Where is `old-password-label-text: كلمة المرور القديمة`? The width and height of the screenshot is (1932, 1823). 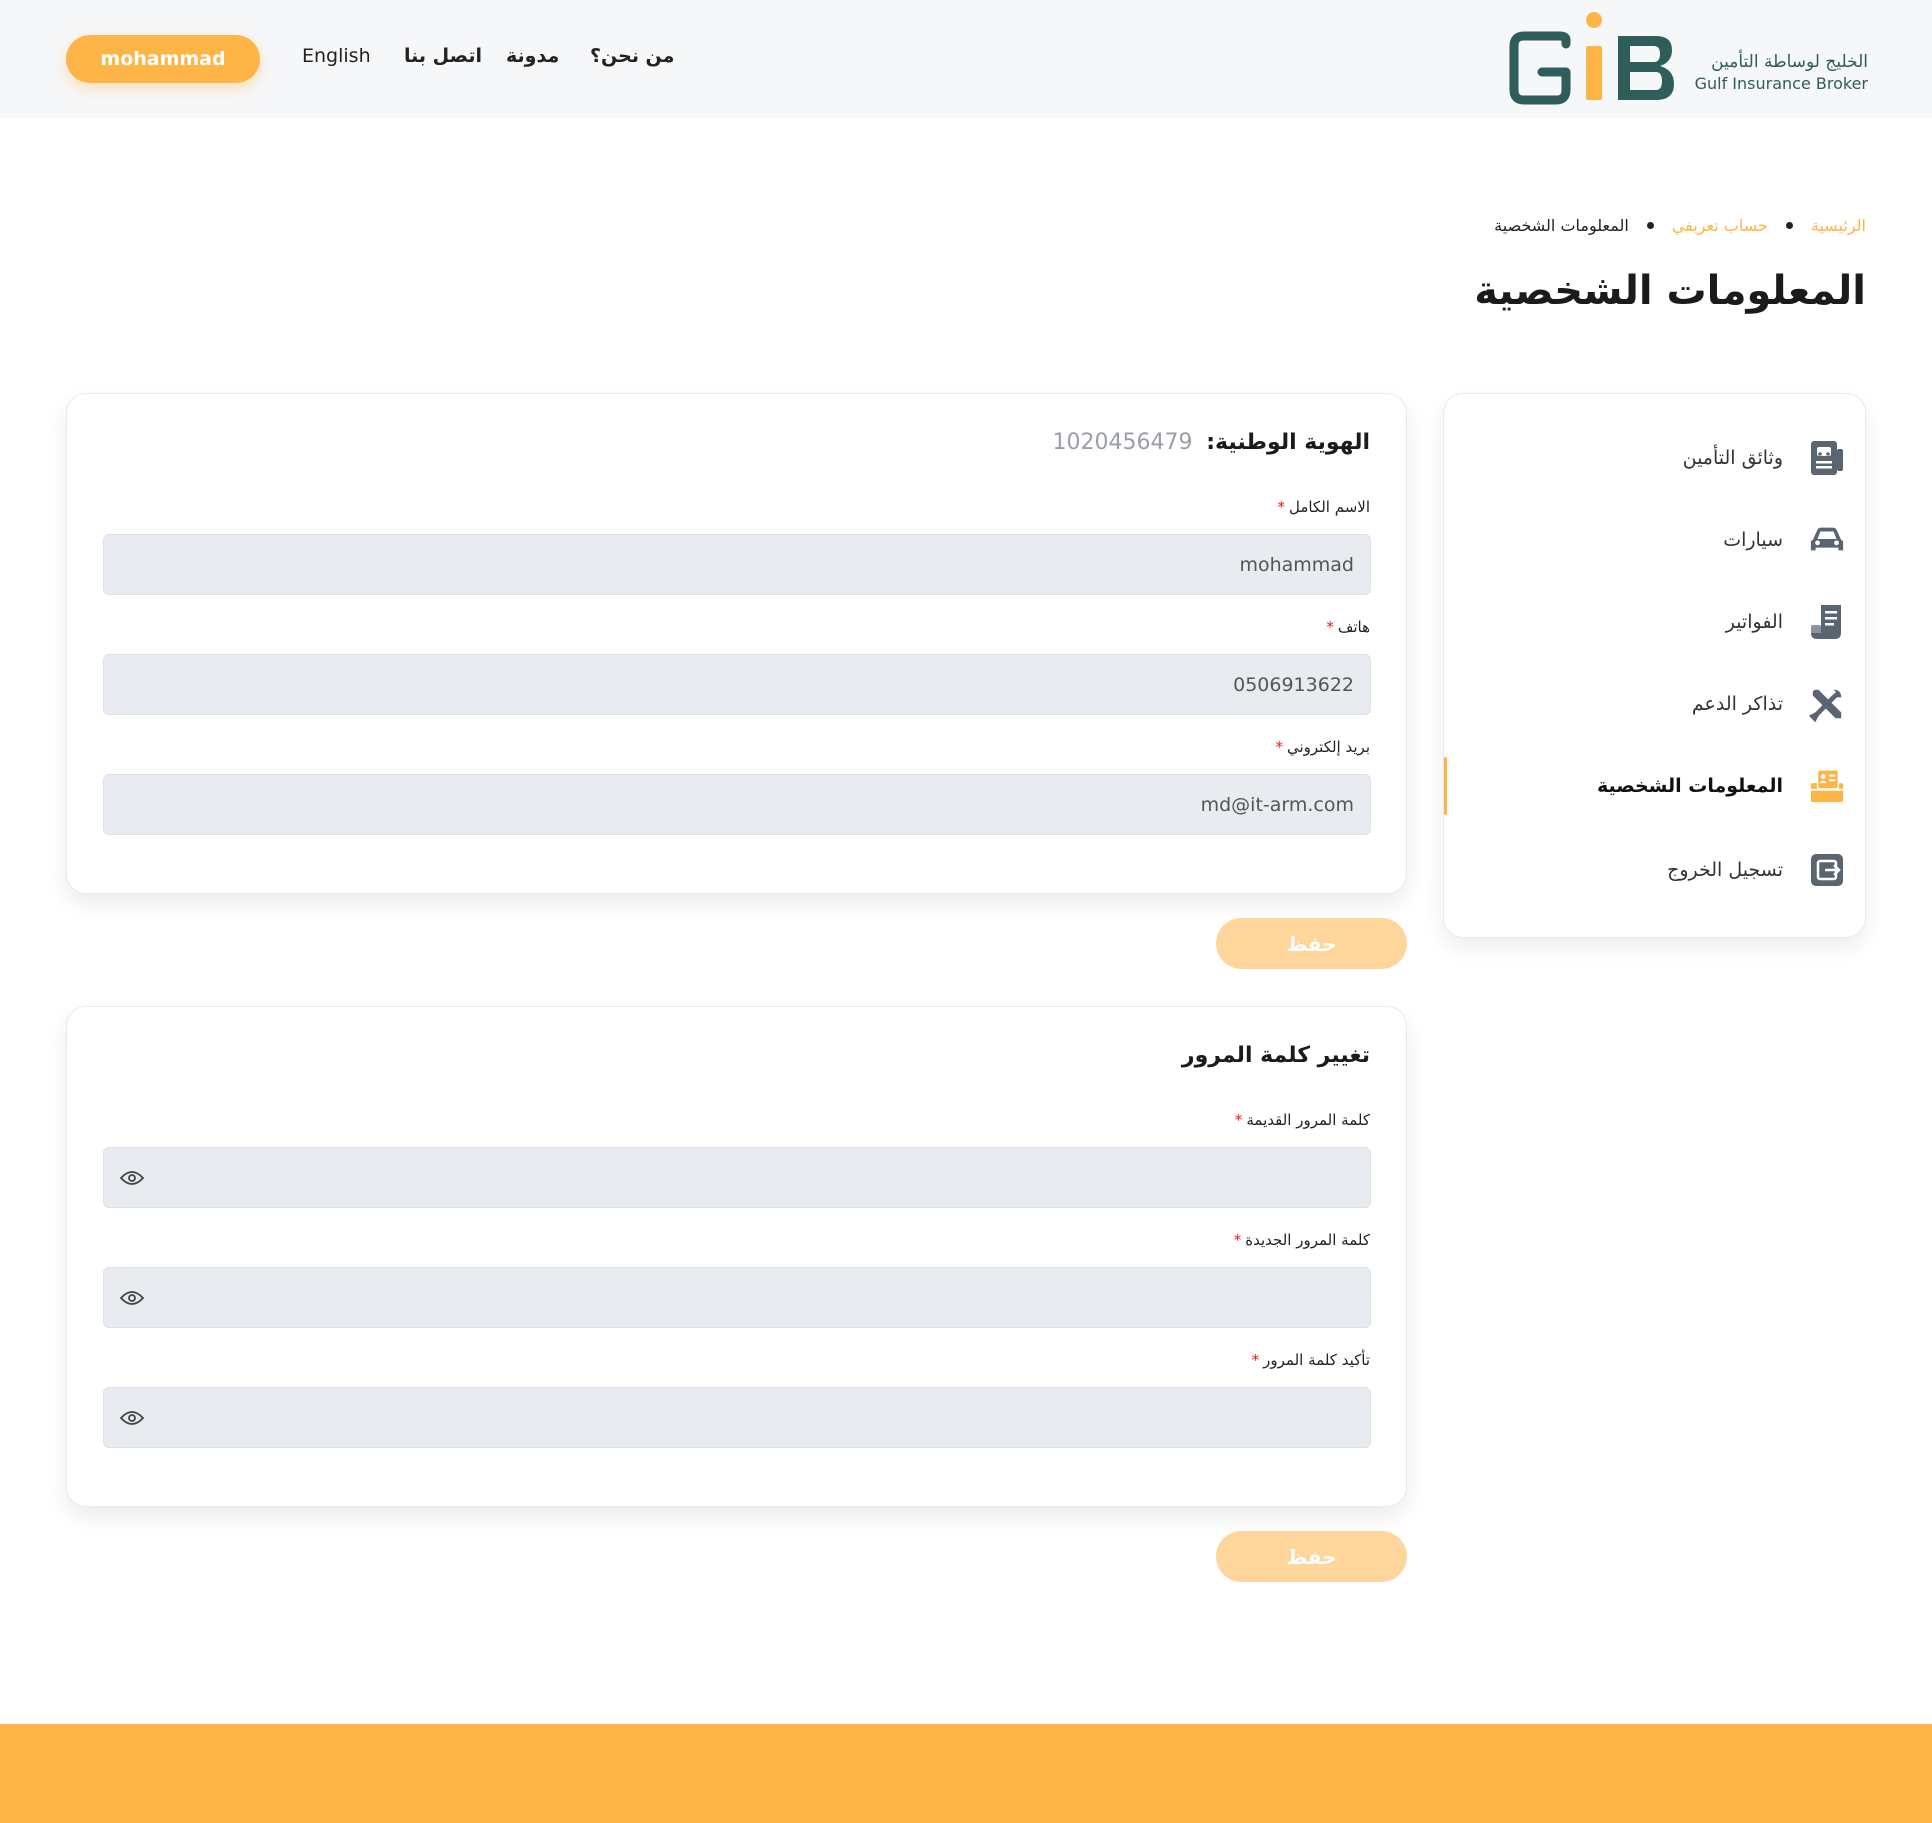 old-password-label-text: كلمة المرور القديمة is located at coordinates (1308, 1120).